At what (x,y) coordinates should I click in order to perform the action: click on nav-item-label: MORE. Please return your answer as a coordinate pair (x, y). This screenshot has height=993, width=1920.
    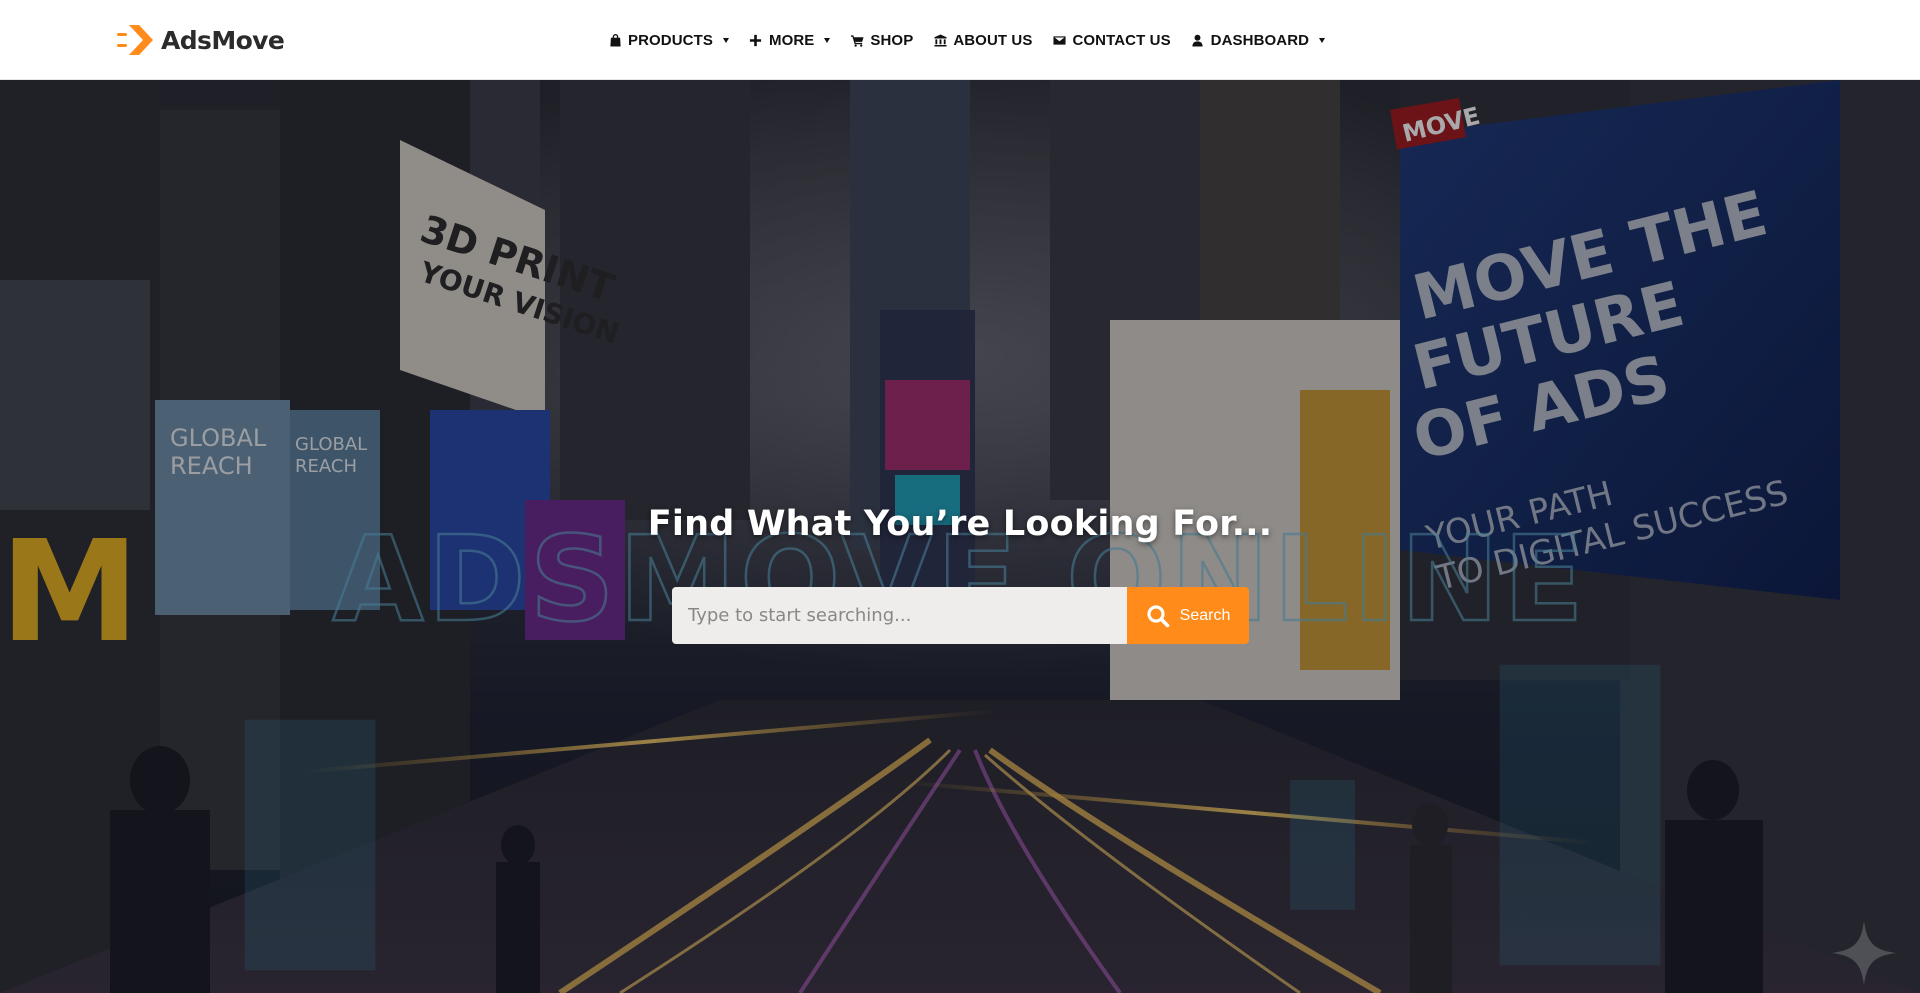
    Looking at the image, I should click on (791, 40).